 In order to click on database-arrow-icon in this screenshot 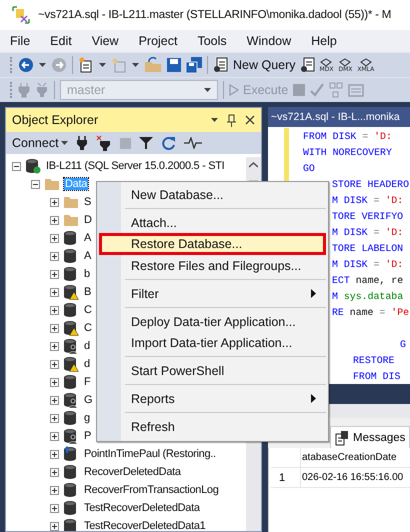, I will do `click(71, 454)`.